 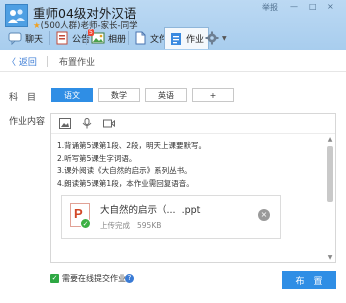 I want to click on scroll-up-icon: ▲, so click(x=330, y=140).